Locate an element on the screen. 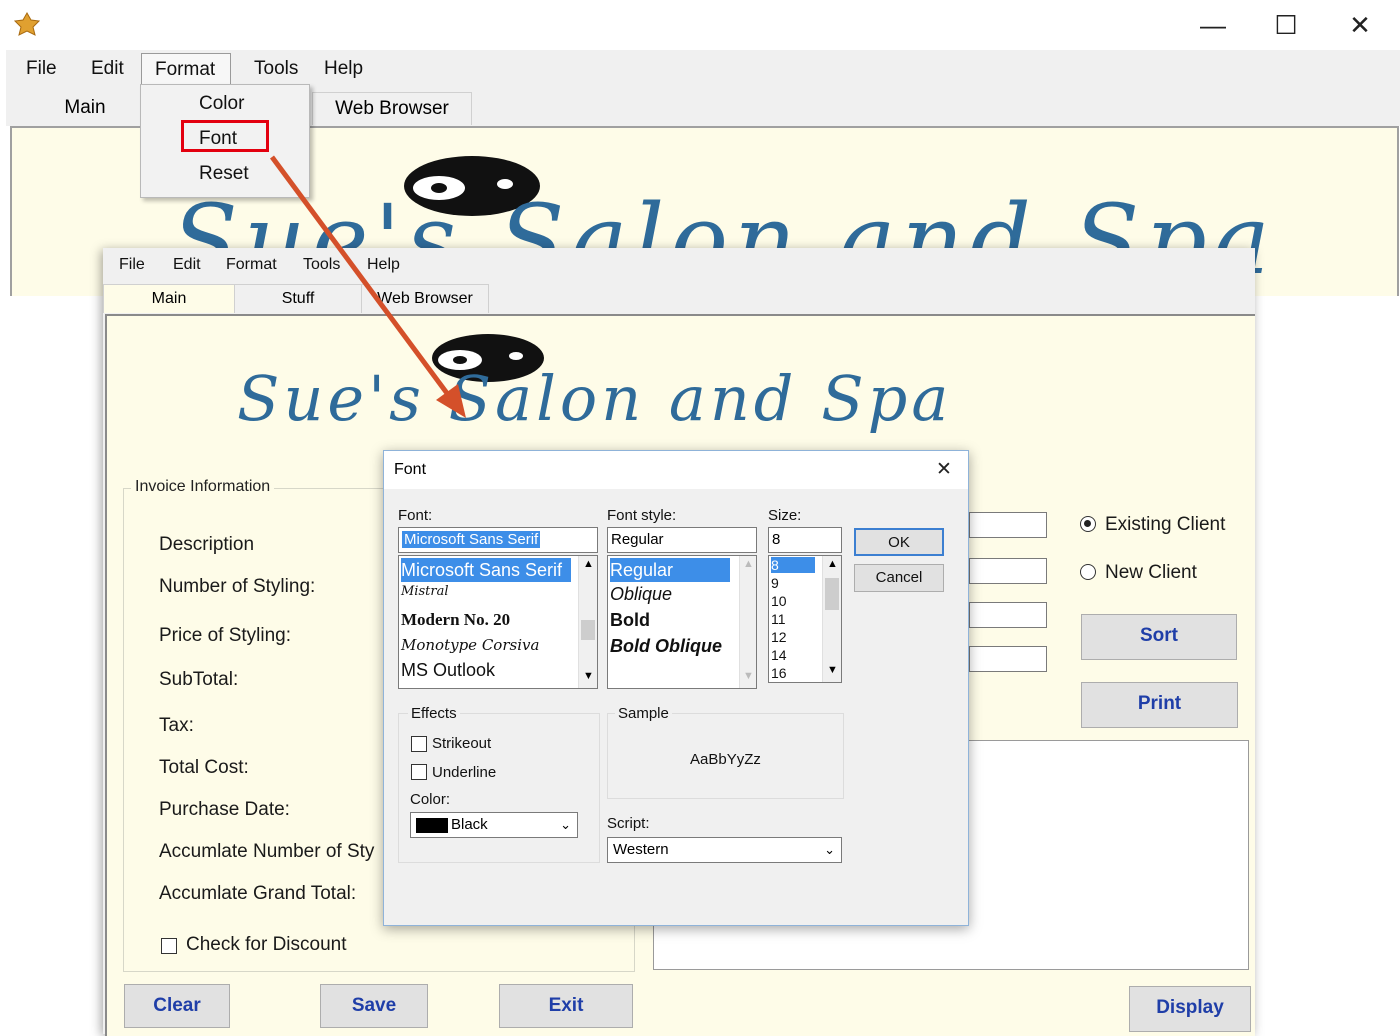  style-list-item: Oblique is located at coordinates (641, 594).